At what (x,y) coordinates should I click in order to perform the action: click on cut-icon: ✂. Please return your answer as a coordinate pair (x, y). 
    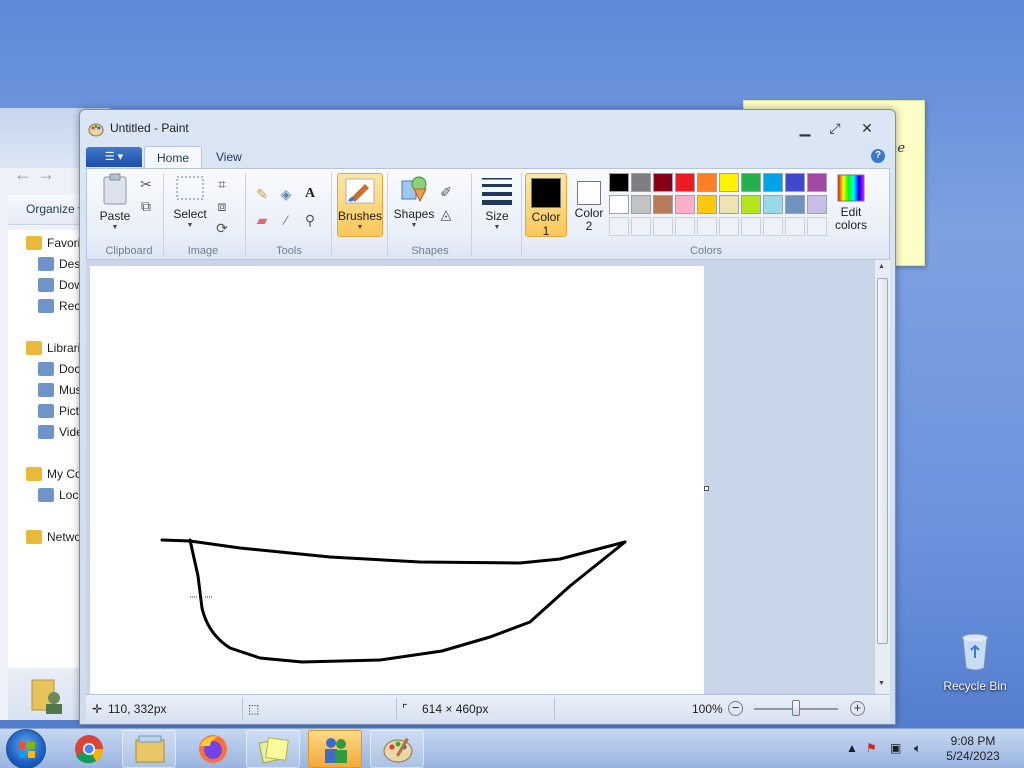
    Looking at the image, I should click on (146, 184).